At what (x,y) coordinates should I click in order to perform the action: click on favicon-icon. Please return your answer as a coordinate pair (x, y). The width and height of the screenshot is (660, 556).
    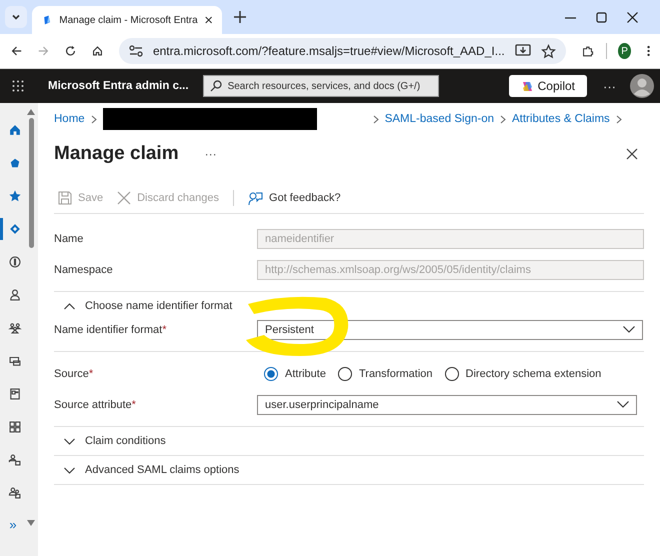
    Looking at the image, I should click on (47, 20).